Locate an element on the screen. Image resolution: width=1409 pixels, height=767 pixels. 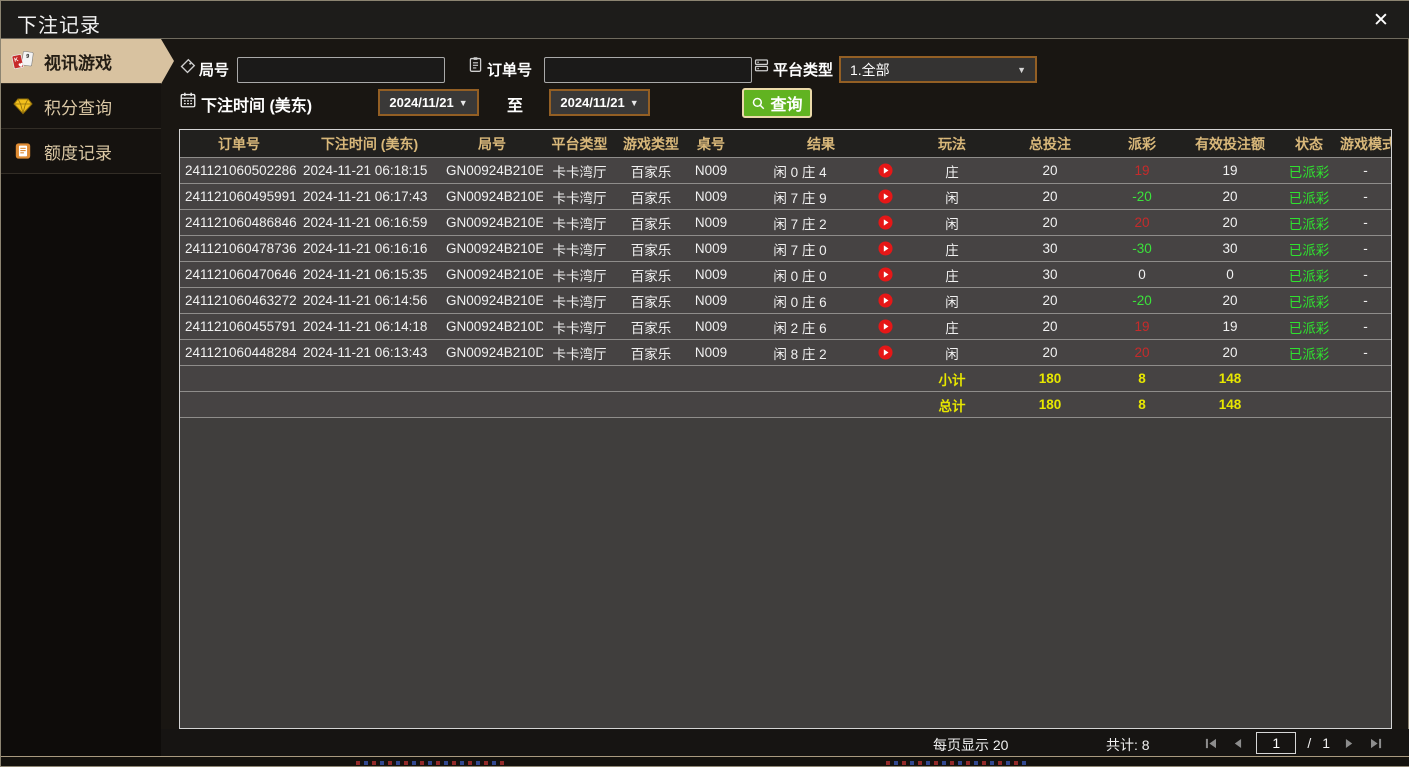
cell-order: 241121060502286 is located at coordinates (241, 170).